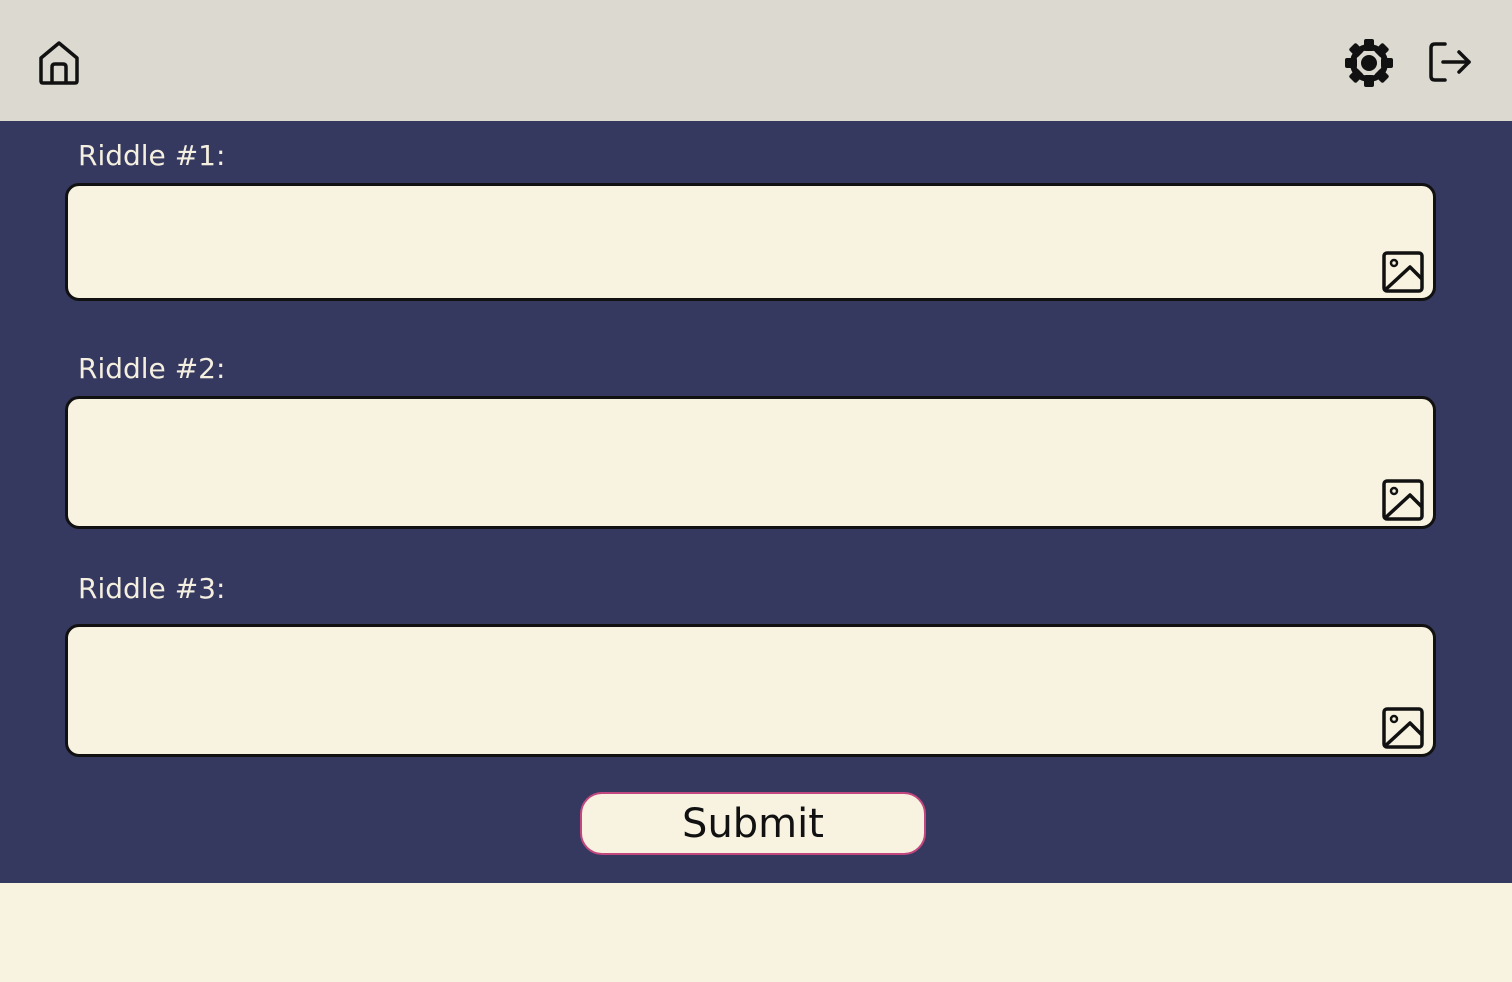 The height and width of the screenshot is (982, 1512). What do you see at coordinates (723, 690) in the screenshot?
I see `riddle-3-input` at bounding box center [723, 690].